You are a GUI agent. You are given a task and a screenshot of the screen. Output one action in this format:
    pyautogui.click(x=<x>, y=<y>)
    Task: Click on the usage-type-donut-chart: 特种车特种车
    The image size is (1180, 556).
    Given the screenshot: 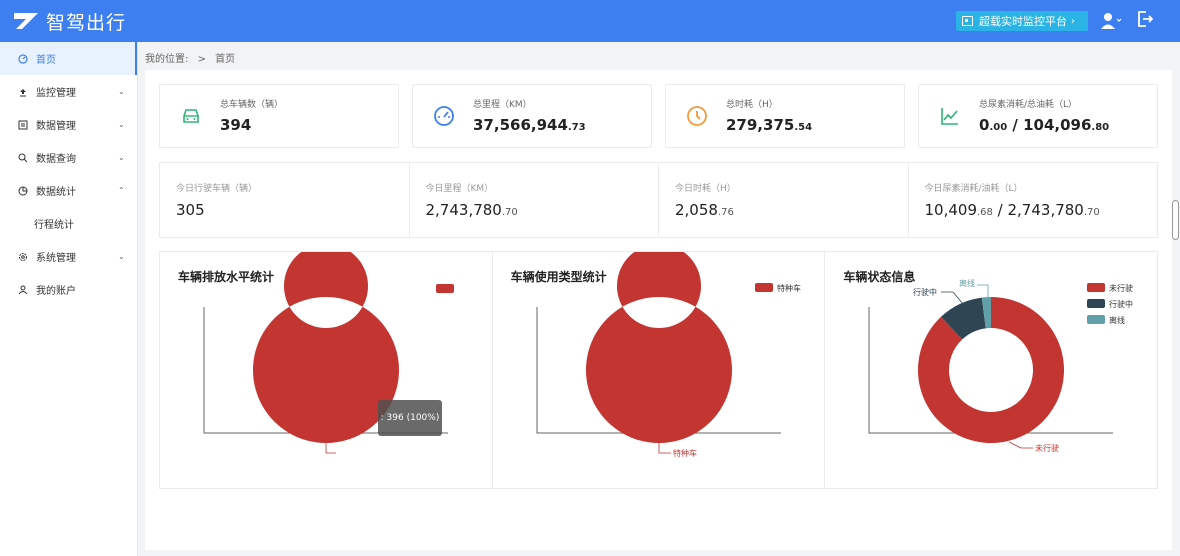 What is the action you would take?
    pyautogui.click(x=659, y=371)
    